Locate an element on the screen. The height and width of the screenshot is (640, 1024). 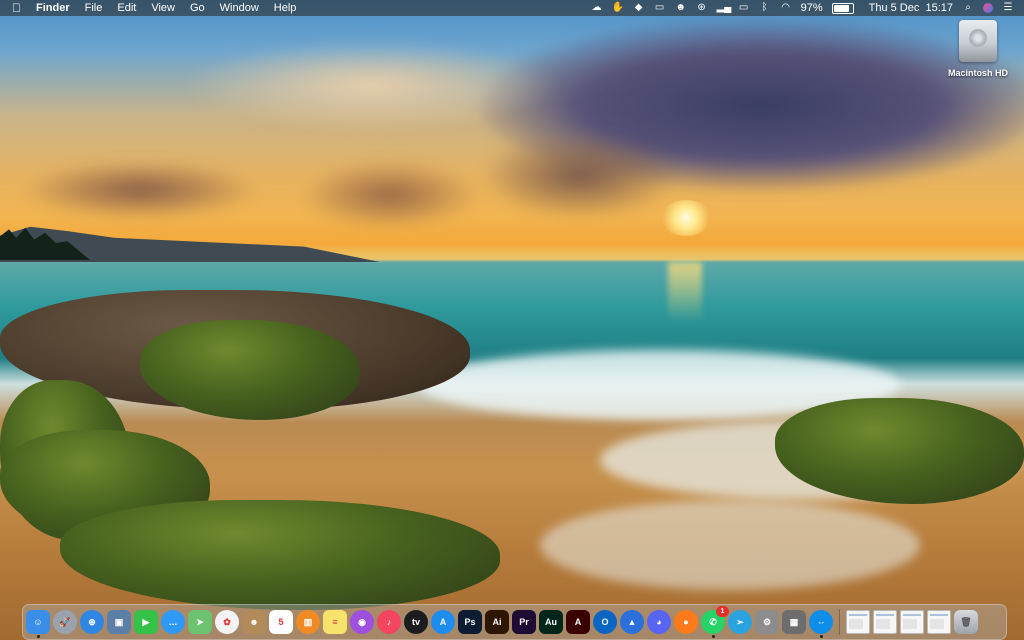
dock-audition-icon: Au is located at coordinates (551, 622).